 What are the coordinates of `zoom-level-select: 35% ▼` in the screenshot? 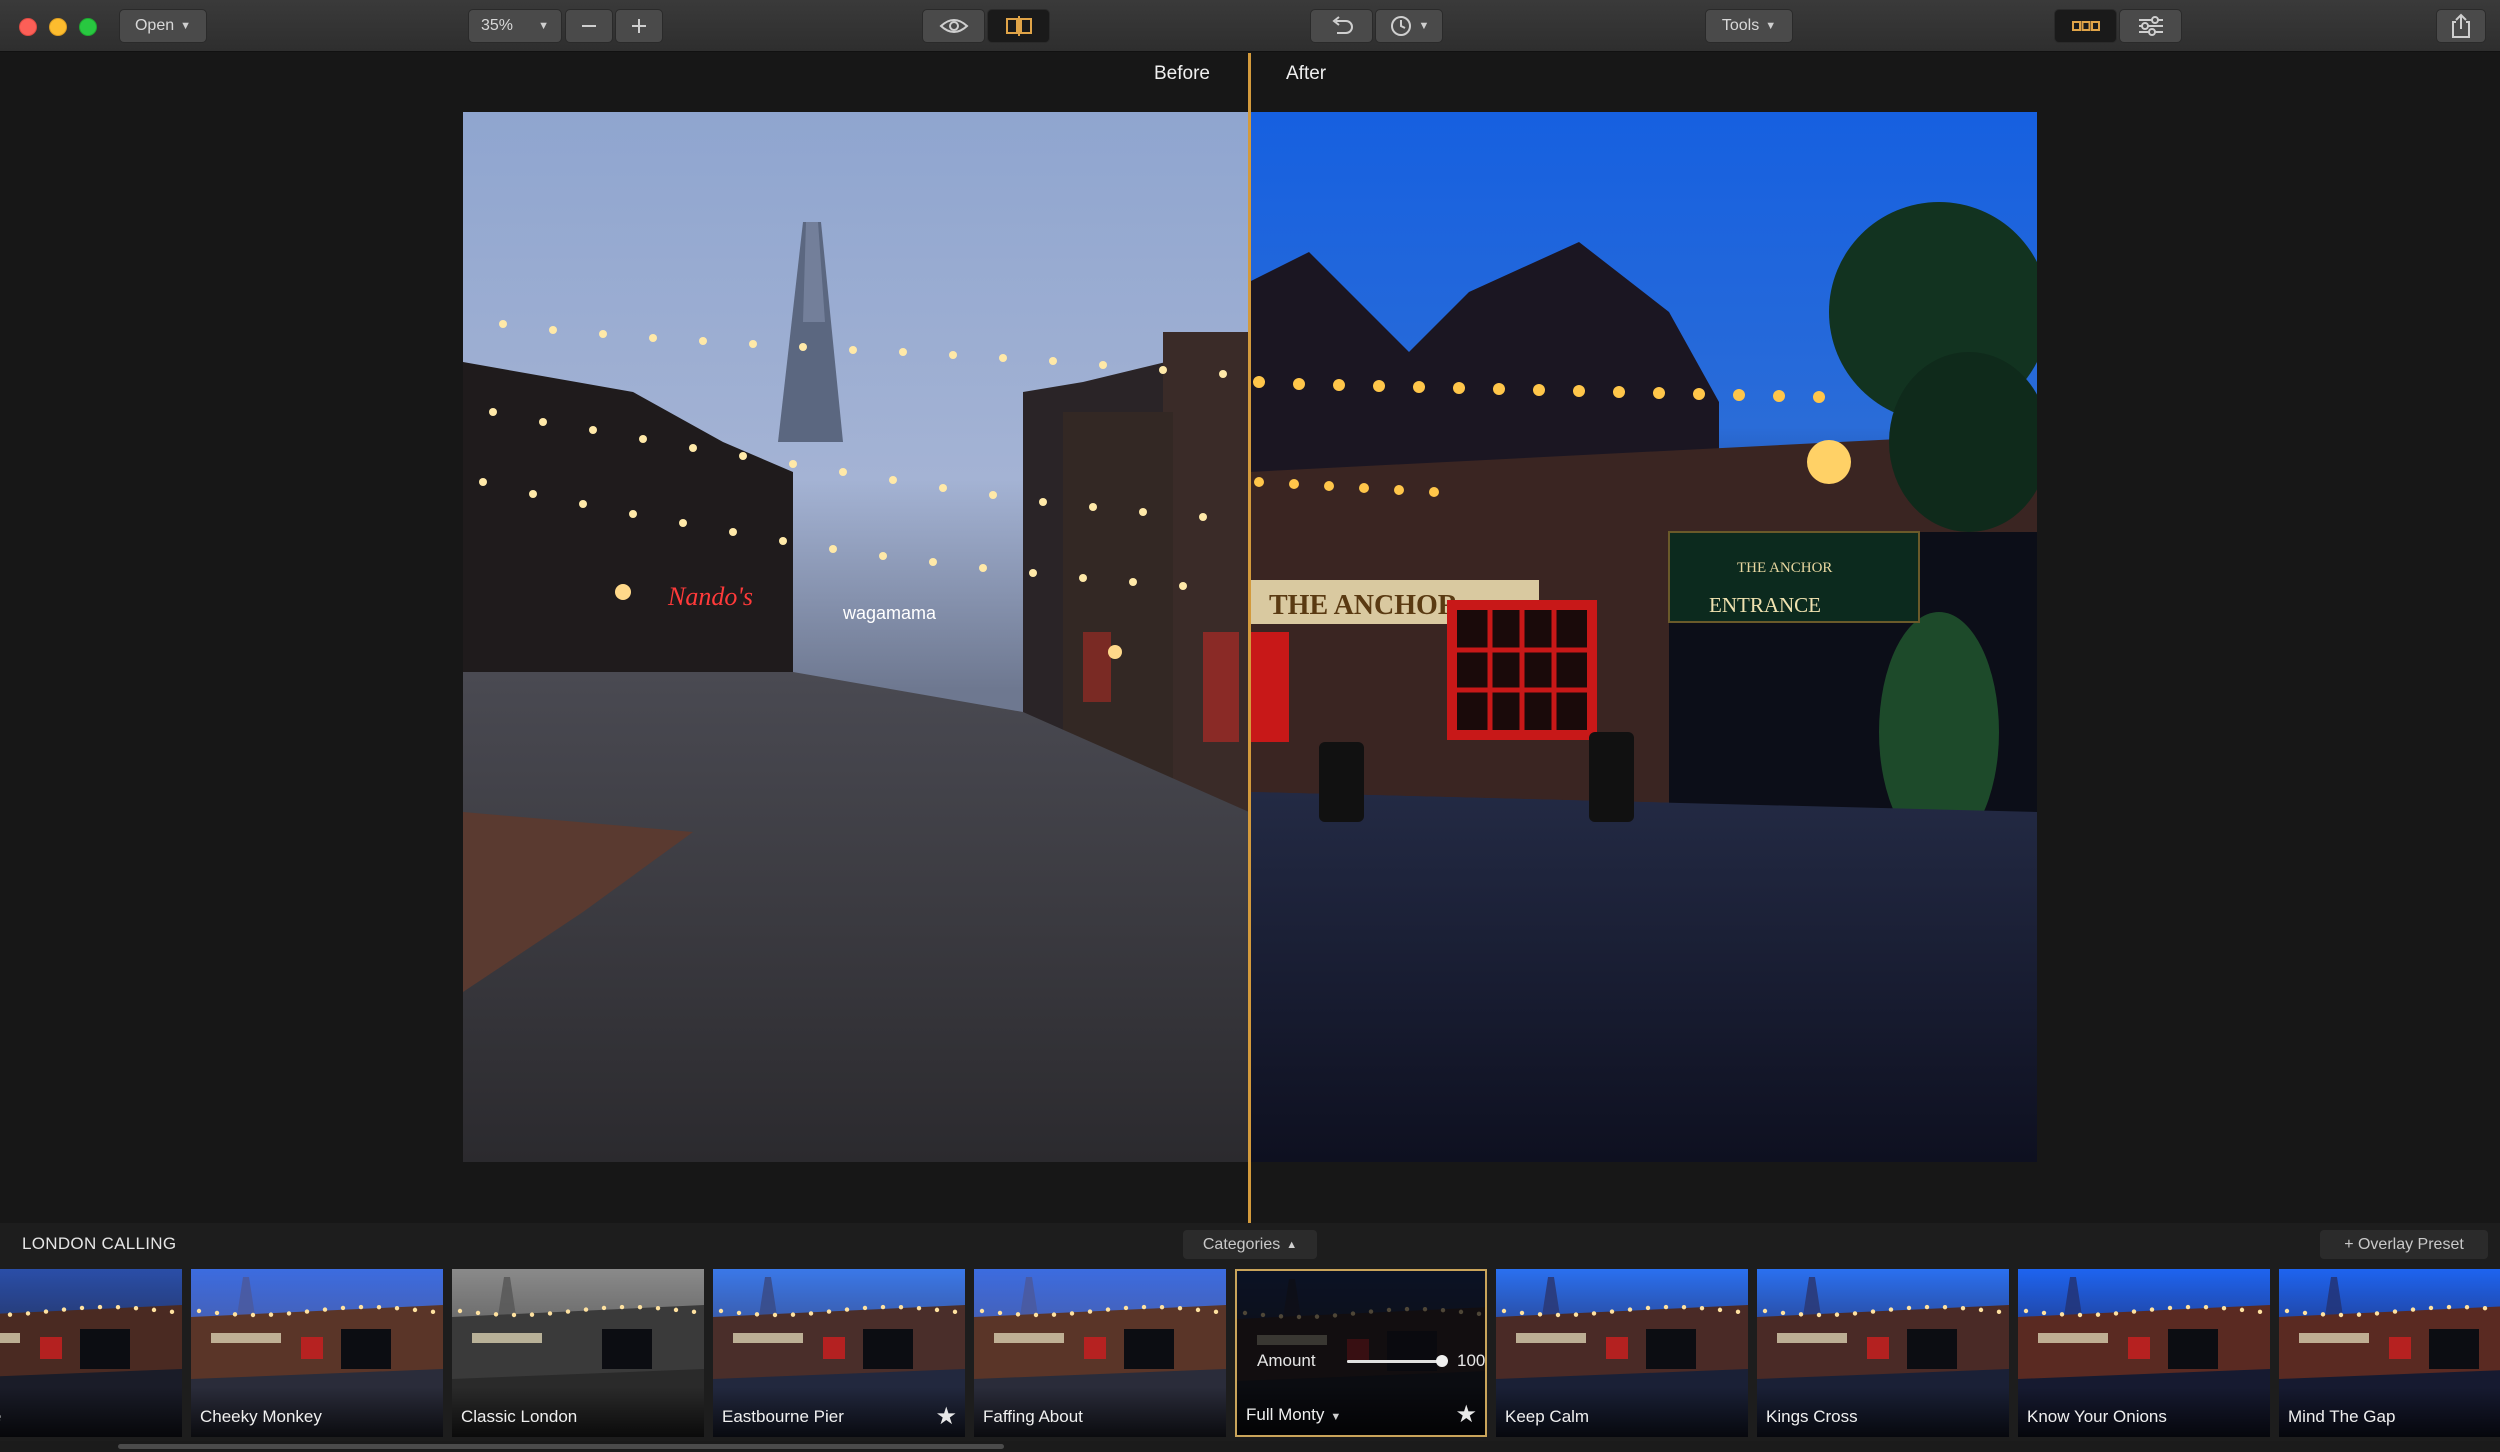 It's located at (515, 26).